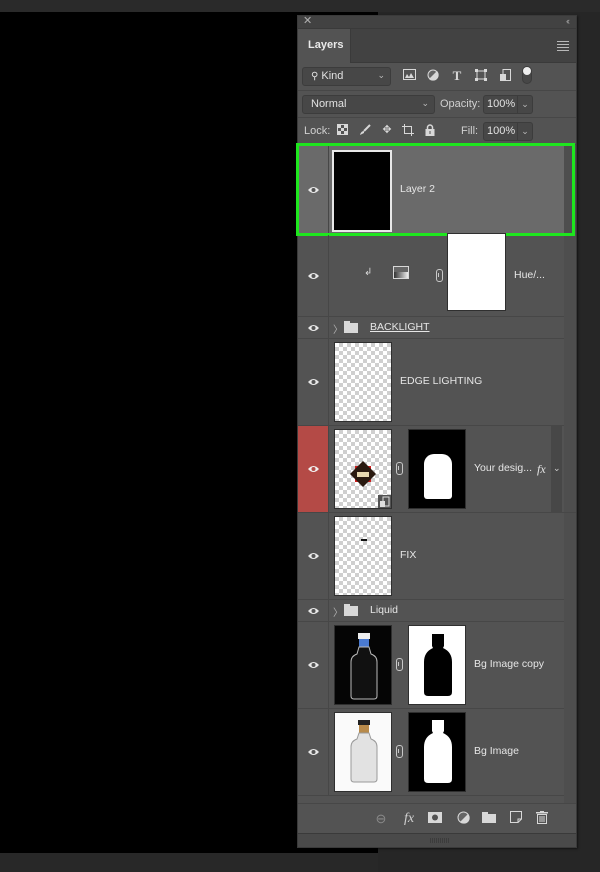 The height and width of the screenshot is (872, 600). Describe the element at coordinates (368, 104) in the screenshot. I see `blend-mode-select: Normal ⌄` at that location.